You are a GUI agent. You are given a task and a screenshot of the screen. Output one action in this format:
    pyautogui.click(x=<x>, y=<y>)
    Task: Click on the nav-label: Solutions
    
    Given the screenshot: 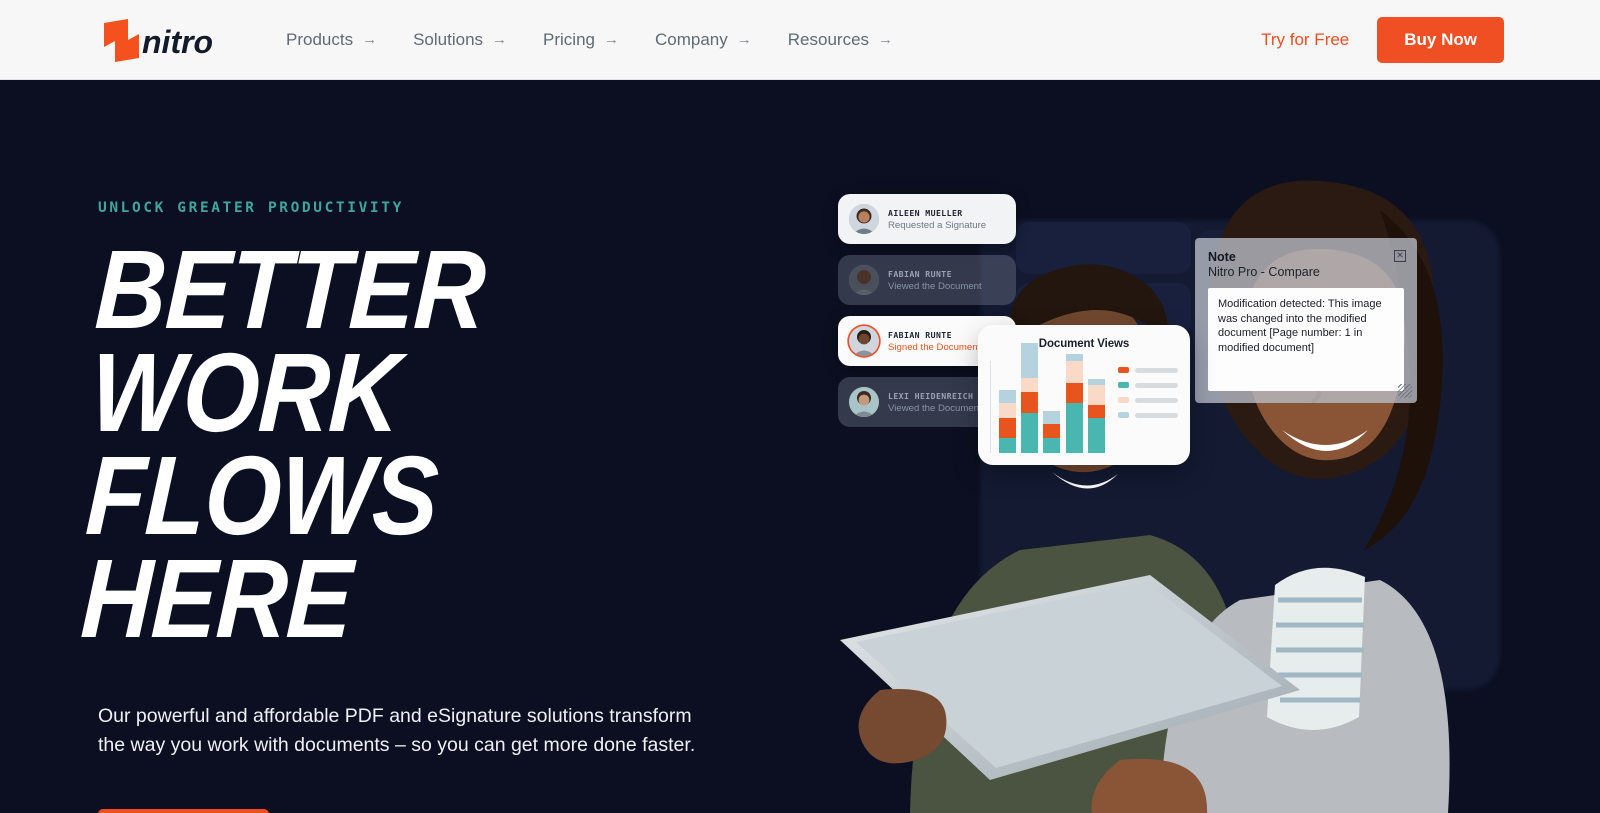 What is the action you would take?
    pyautogui.click(x=448, y=39)
    